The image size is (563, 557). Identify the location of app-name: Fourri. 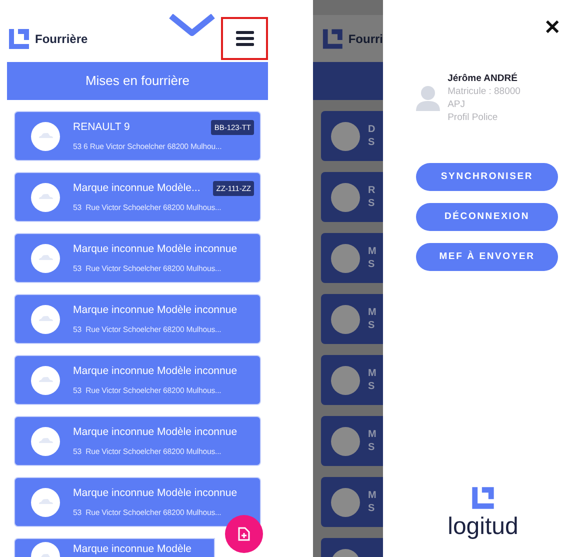
(365, 39).